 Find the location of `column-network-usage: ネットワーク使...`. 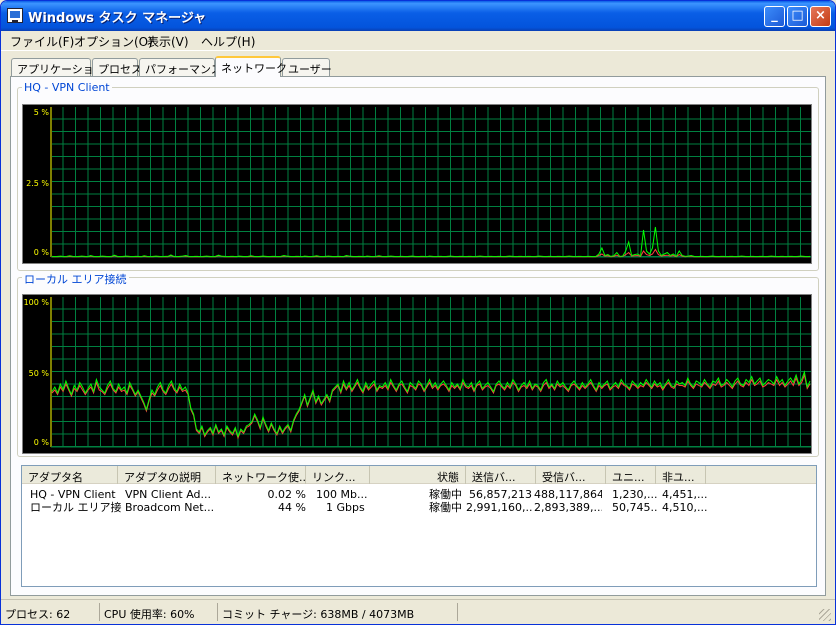

column-network-usage: ネットワーク使... is located at coordinates (261, 475).